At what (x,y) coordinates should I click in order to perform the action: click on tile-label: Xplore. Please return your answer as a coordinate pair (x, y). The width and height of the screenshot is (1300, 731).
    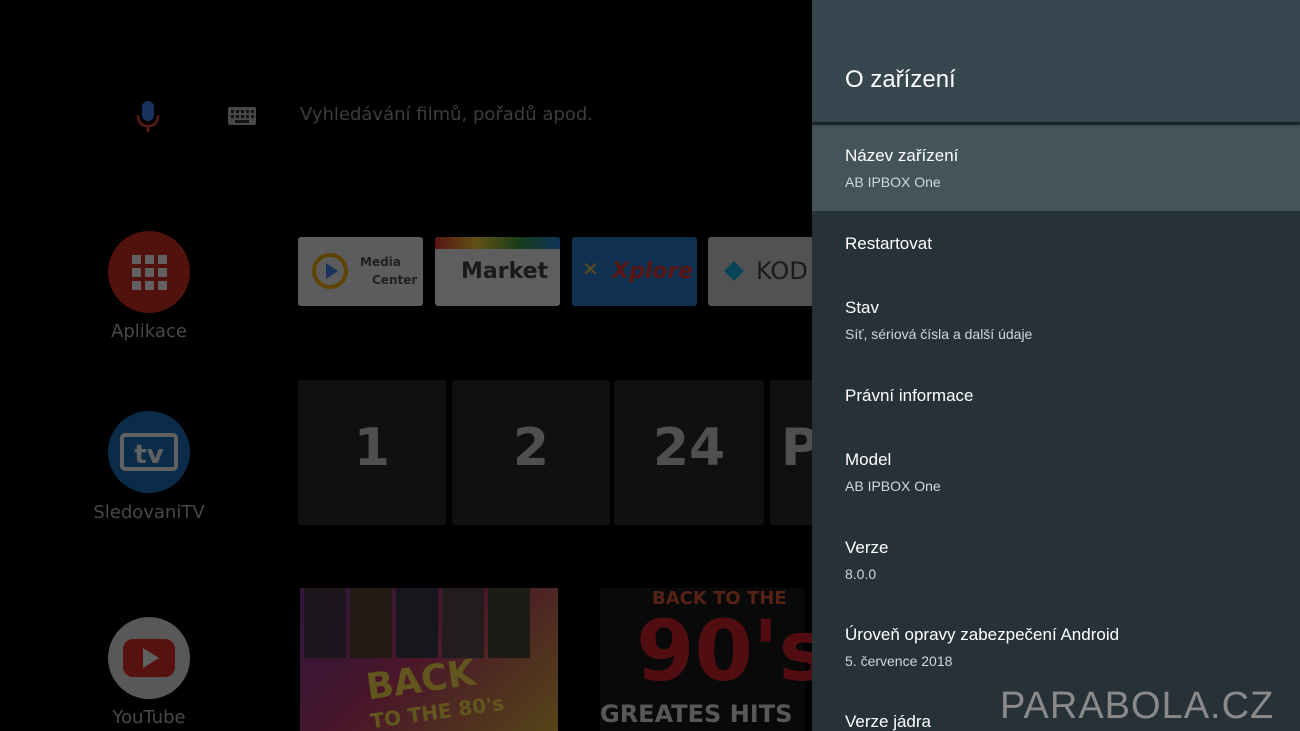
    Looking at the image, I should click on (653, 271).